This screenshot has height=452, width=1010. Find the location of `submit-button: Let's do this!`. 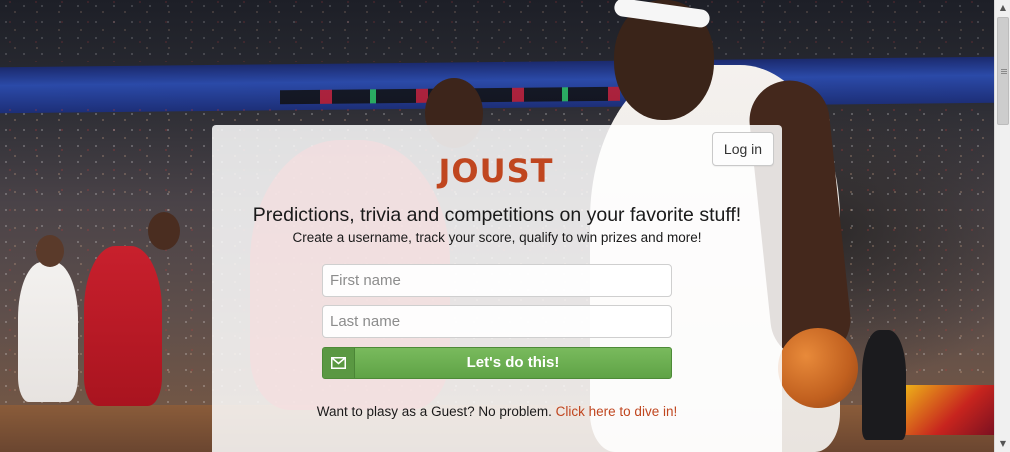

submit-button: Let's do this! is located at coordinates (497, 363).